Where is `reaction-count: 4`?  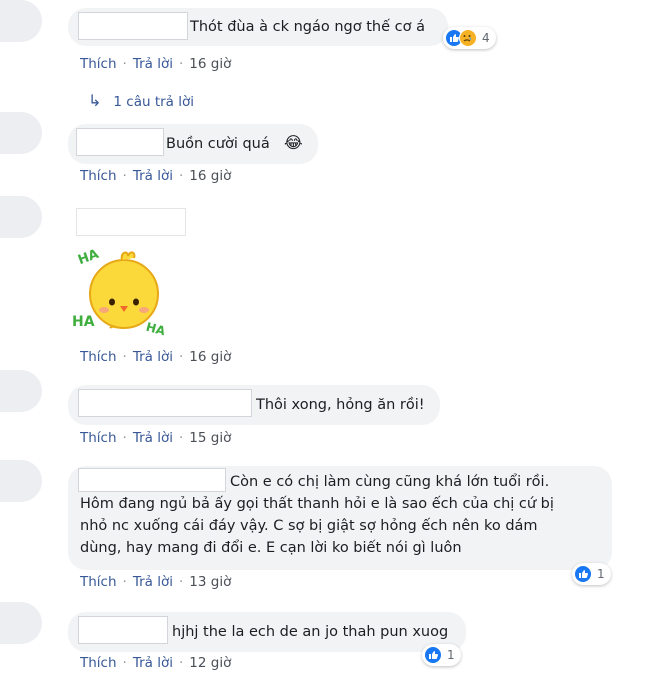
reaction-count: 4 is located at coordinates (486, 38).